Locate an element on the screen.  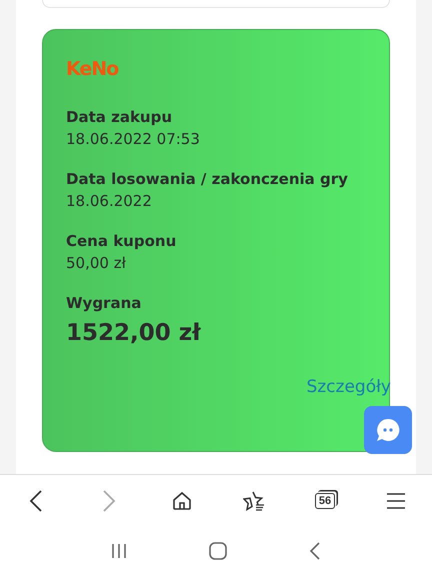
field-label: Data losowania / zakonczenia gry is located at coordinates (207, 179).